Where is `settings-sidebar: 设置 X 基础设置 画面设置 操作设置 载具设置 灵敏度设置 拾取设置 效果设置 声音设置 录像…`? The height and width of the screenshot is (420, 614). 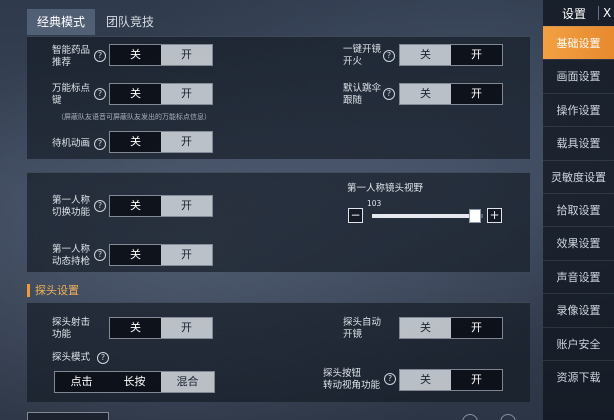 settings-sidebar: 设置 X 基础设置 画面设置 操作设置 载具设置 灵敏度设置 拾取设置 效果设置 声音设置 录像… is located at coordinates (578, 210).